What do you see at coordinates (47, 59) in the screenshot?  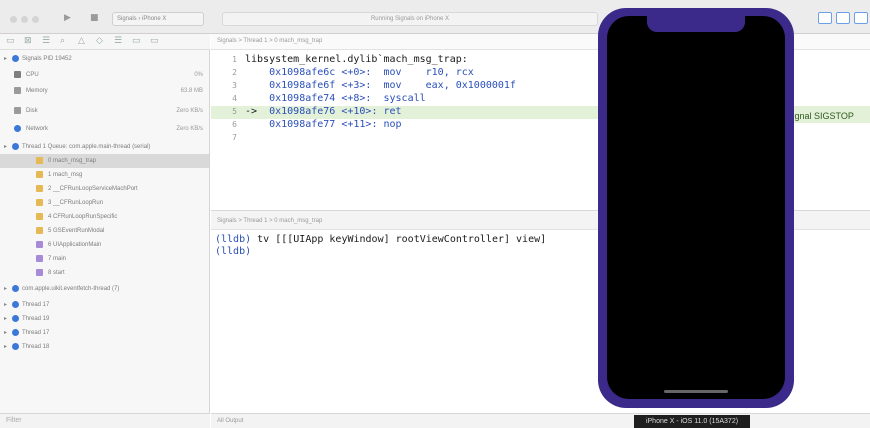 I see `navigator-row-label: Signals PID 19452` at bounding box center [47, 59].